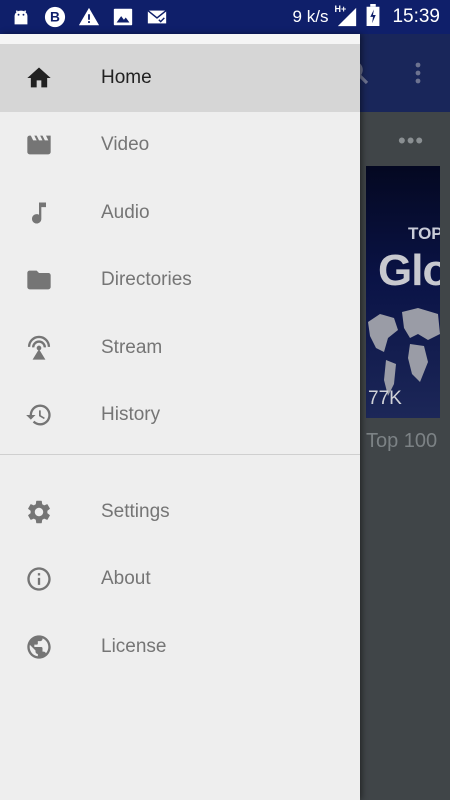 The height and width of the screenshot is (800, 450). What do you see at coordinates (340, 9) in the screenshot?
I see `network-type: H+` at bounding box center [340, 9].